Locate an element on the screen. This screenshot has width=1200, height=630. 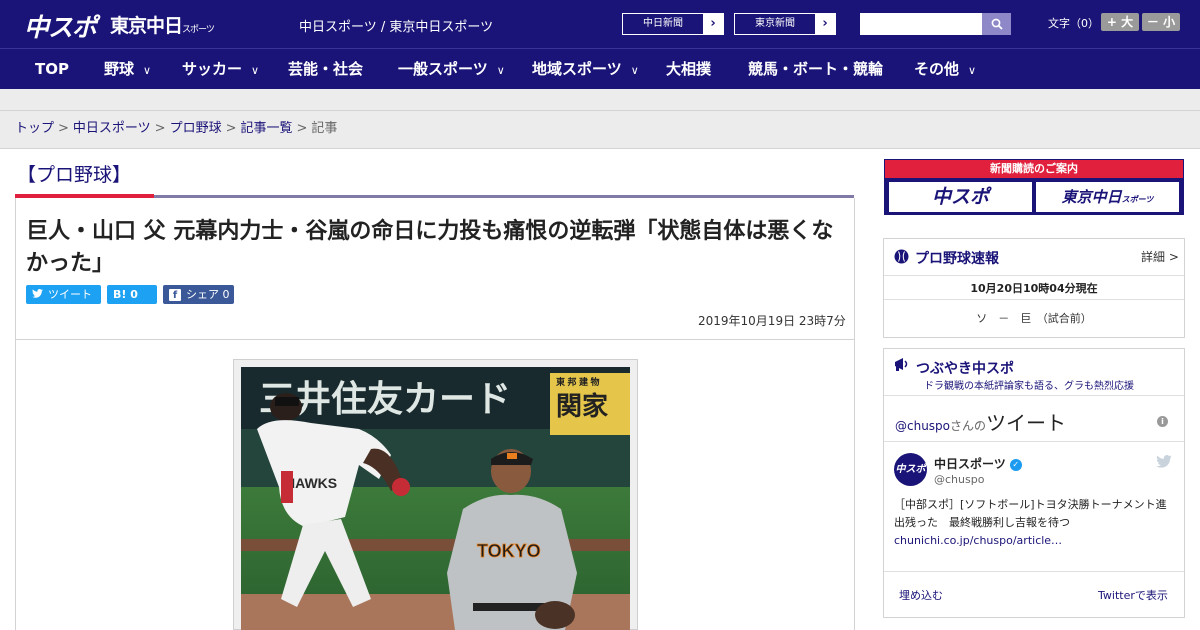
facebook-icon: f is located at coordinates (175, 294).